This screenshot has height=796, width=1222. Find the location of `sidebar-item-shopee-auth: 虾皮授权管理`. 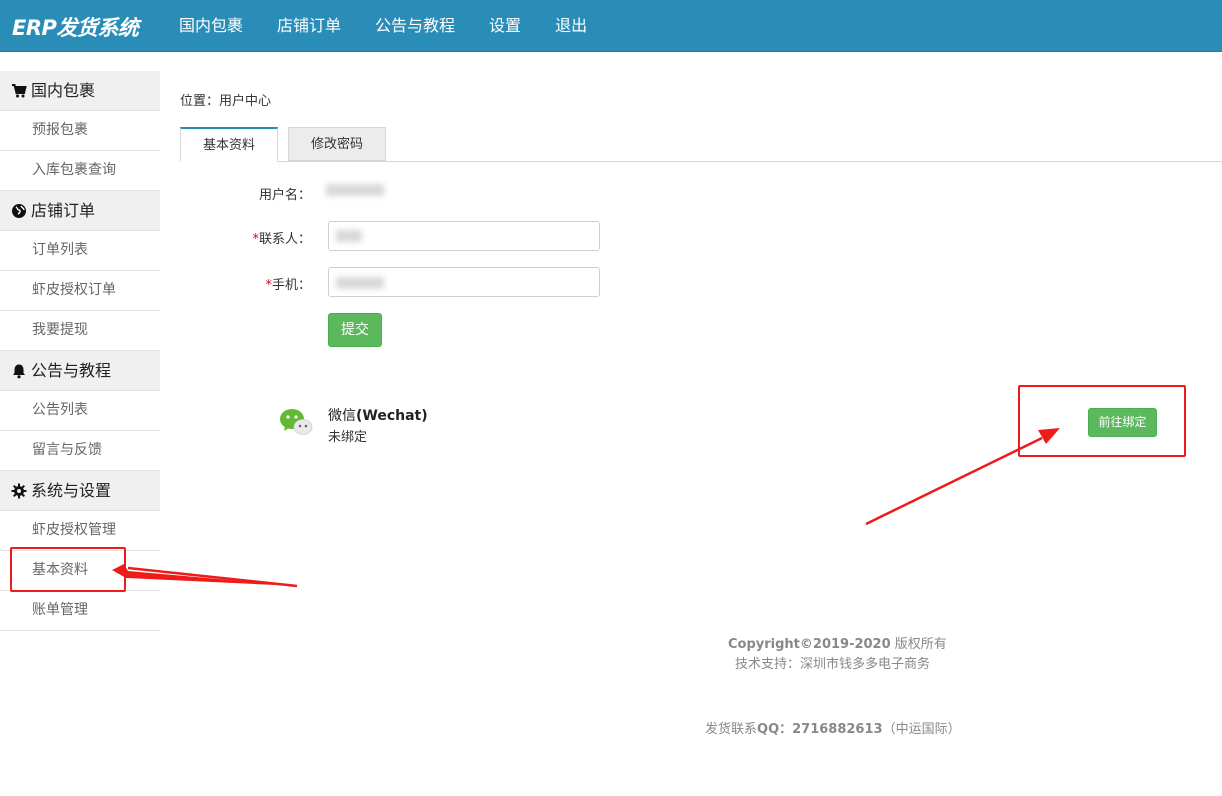

sidebar-item-shopee-auth: 虾皮授权管理 is located at coordinates (80, 531).